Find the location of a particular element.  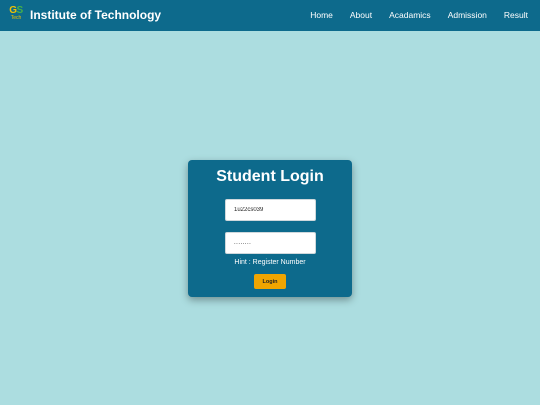

logo-subtext: Tech is located at coordinates (16, 18).